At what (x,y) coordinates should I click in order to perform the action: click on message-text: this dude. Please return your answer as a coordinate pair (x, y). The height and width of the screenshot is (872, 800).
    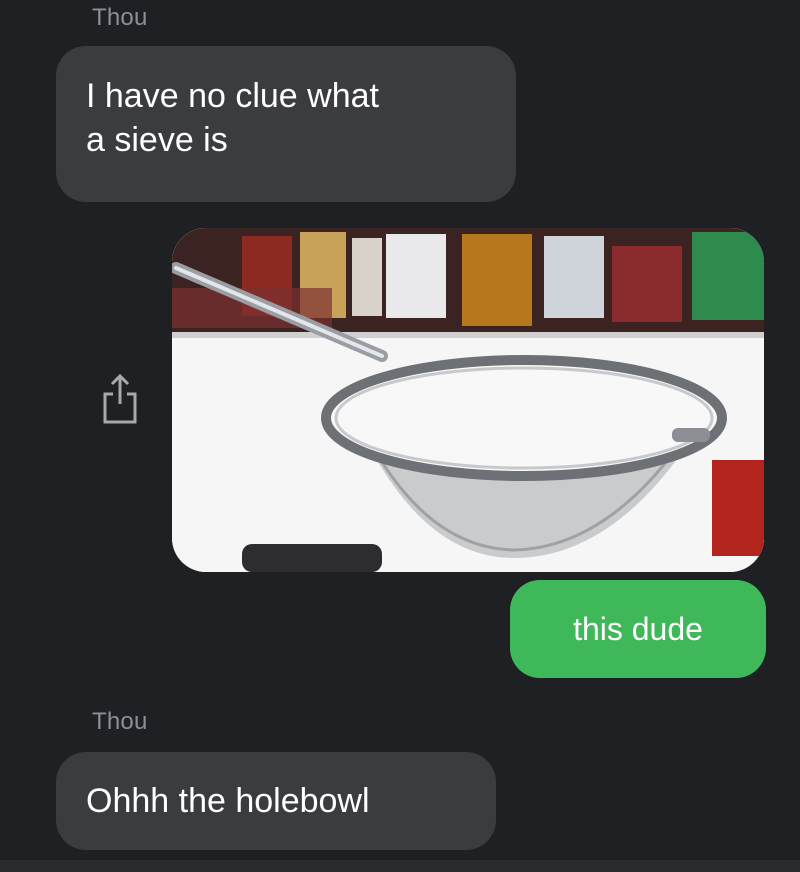
    Looking at the image, I should click on (638, 629).